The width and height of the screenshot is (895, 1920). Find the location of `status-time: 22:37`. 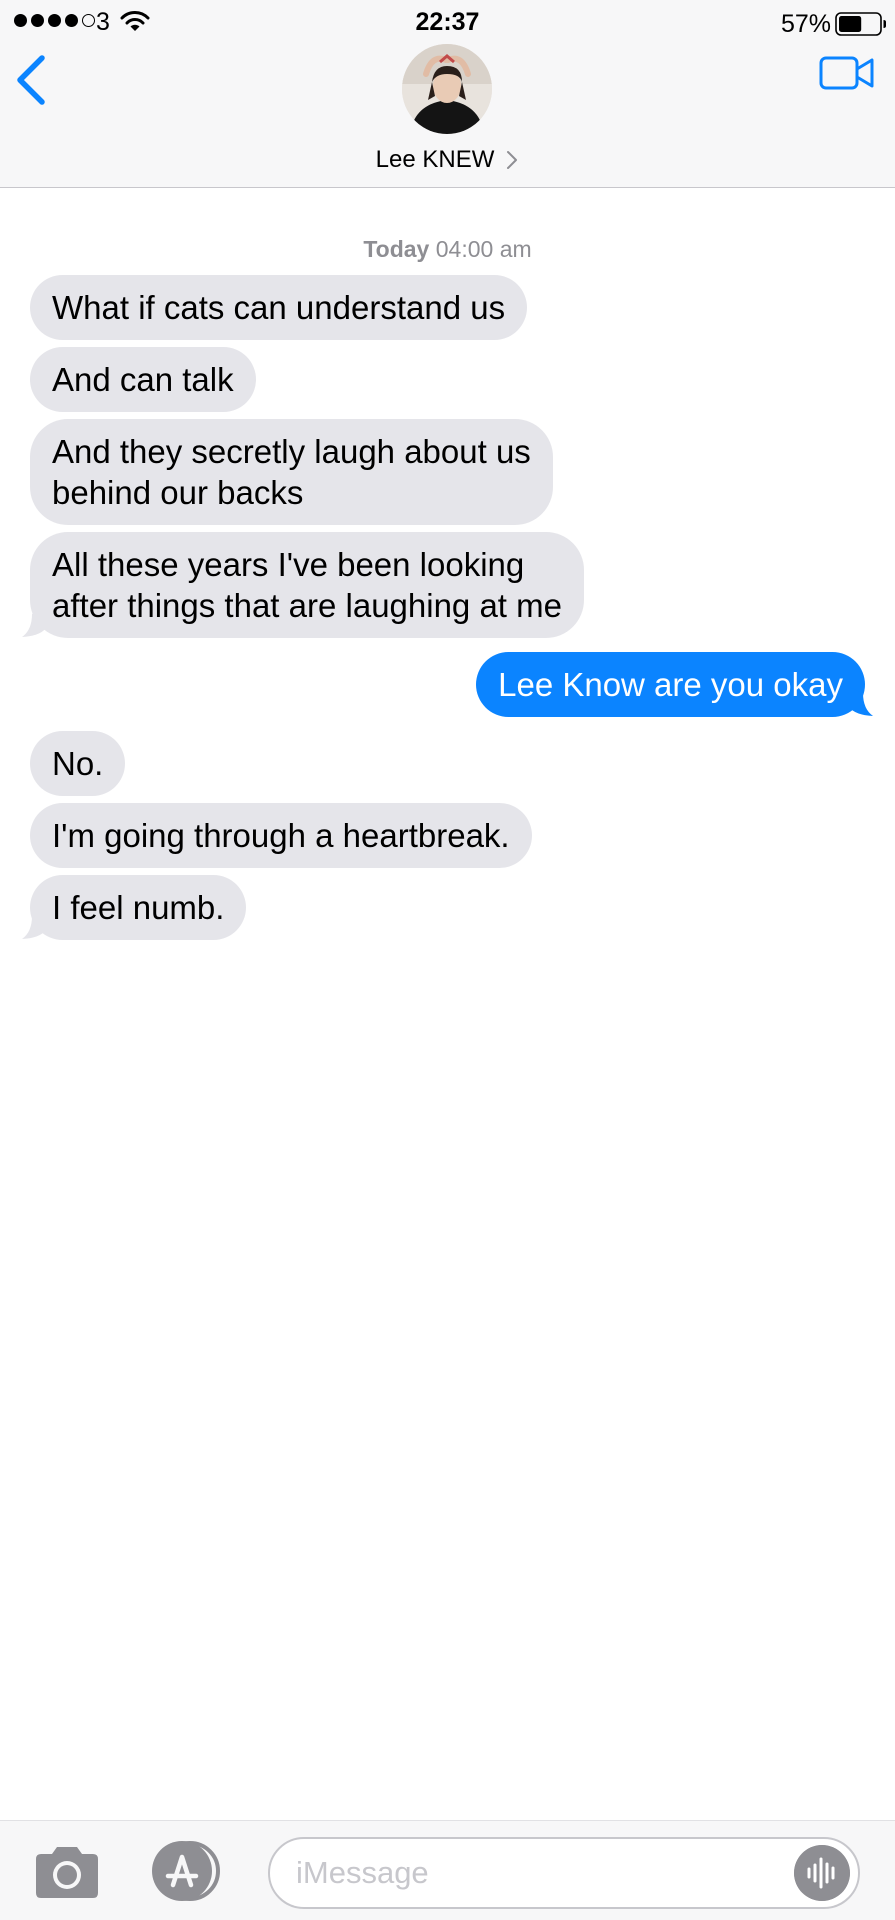

status-time: 22:37 is located at coordinates (447, 22).